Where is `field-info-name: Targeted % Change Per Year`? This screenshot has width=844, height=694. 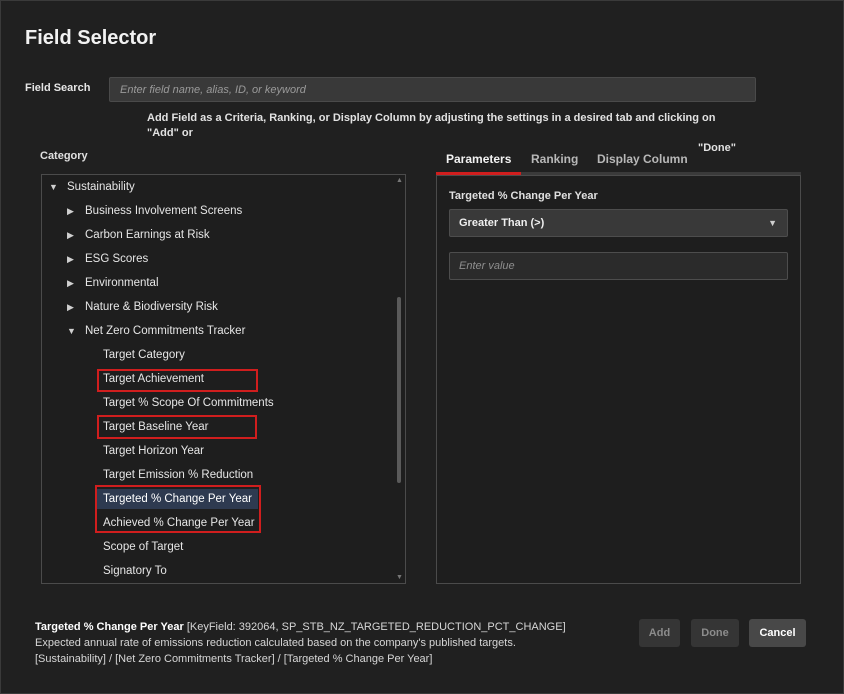 field-info-name: Targeted % Change Per Year is located at coordinates (109, 627).